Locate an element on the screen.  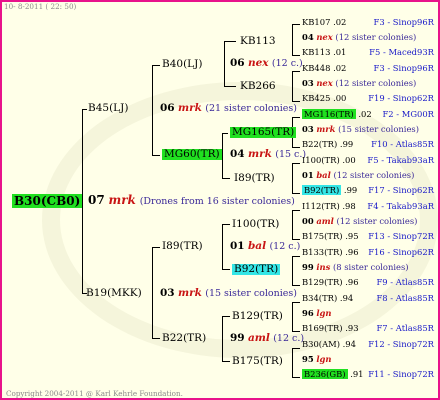
root-mark: mrk is located at coordinates (122, 200).